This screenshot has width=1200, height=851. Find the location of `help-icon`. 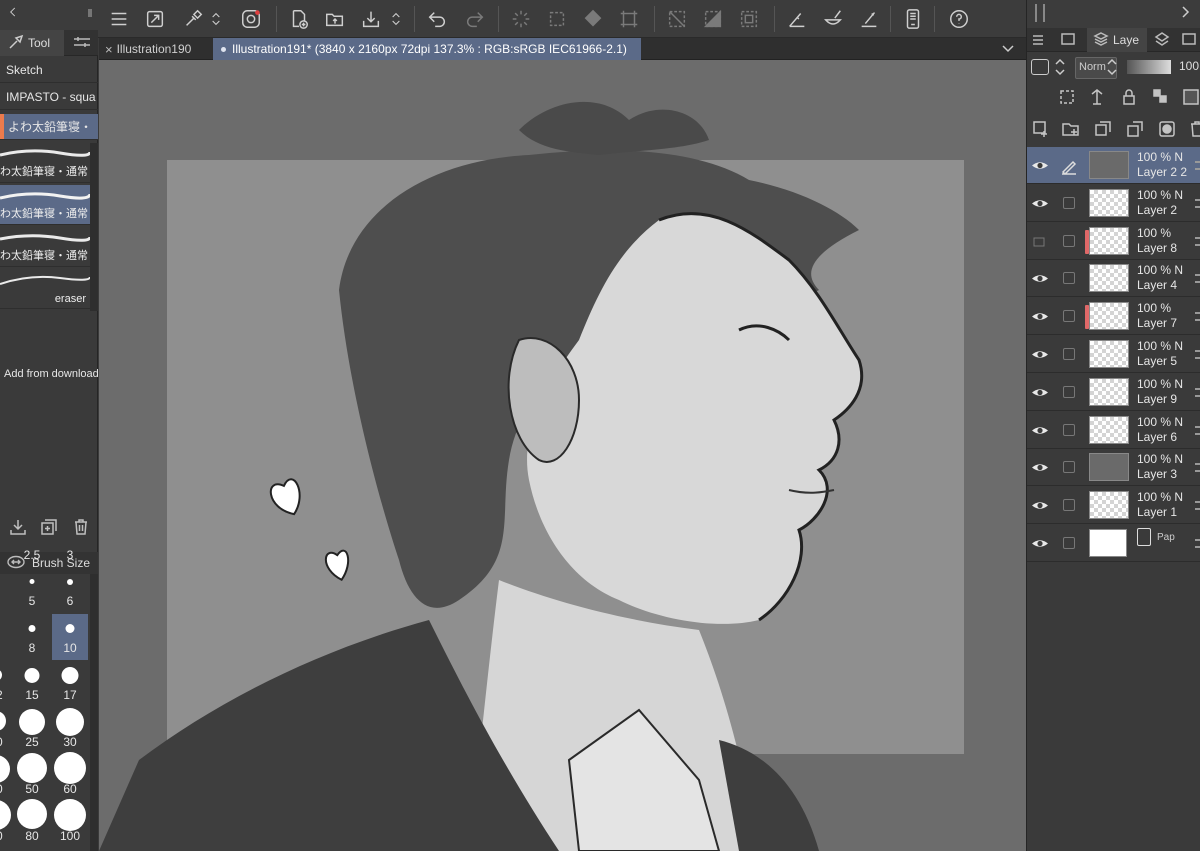

help-icon is located at coordinates (959, 19).